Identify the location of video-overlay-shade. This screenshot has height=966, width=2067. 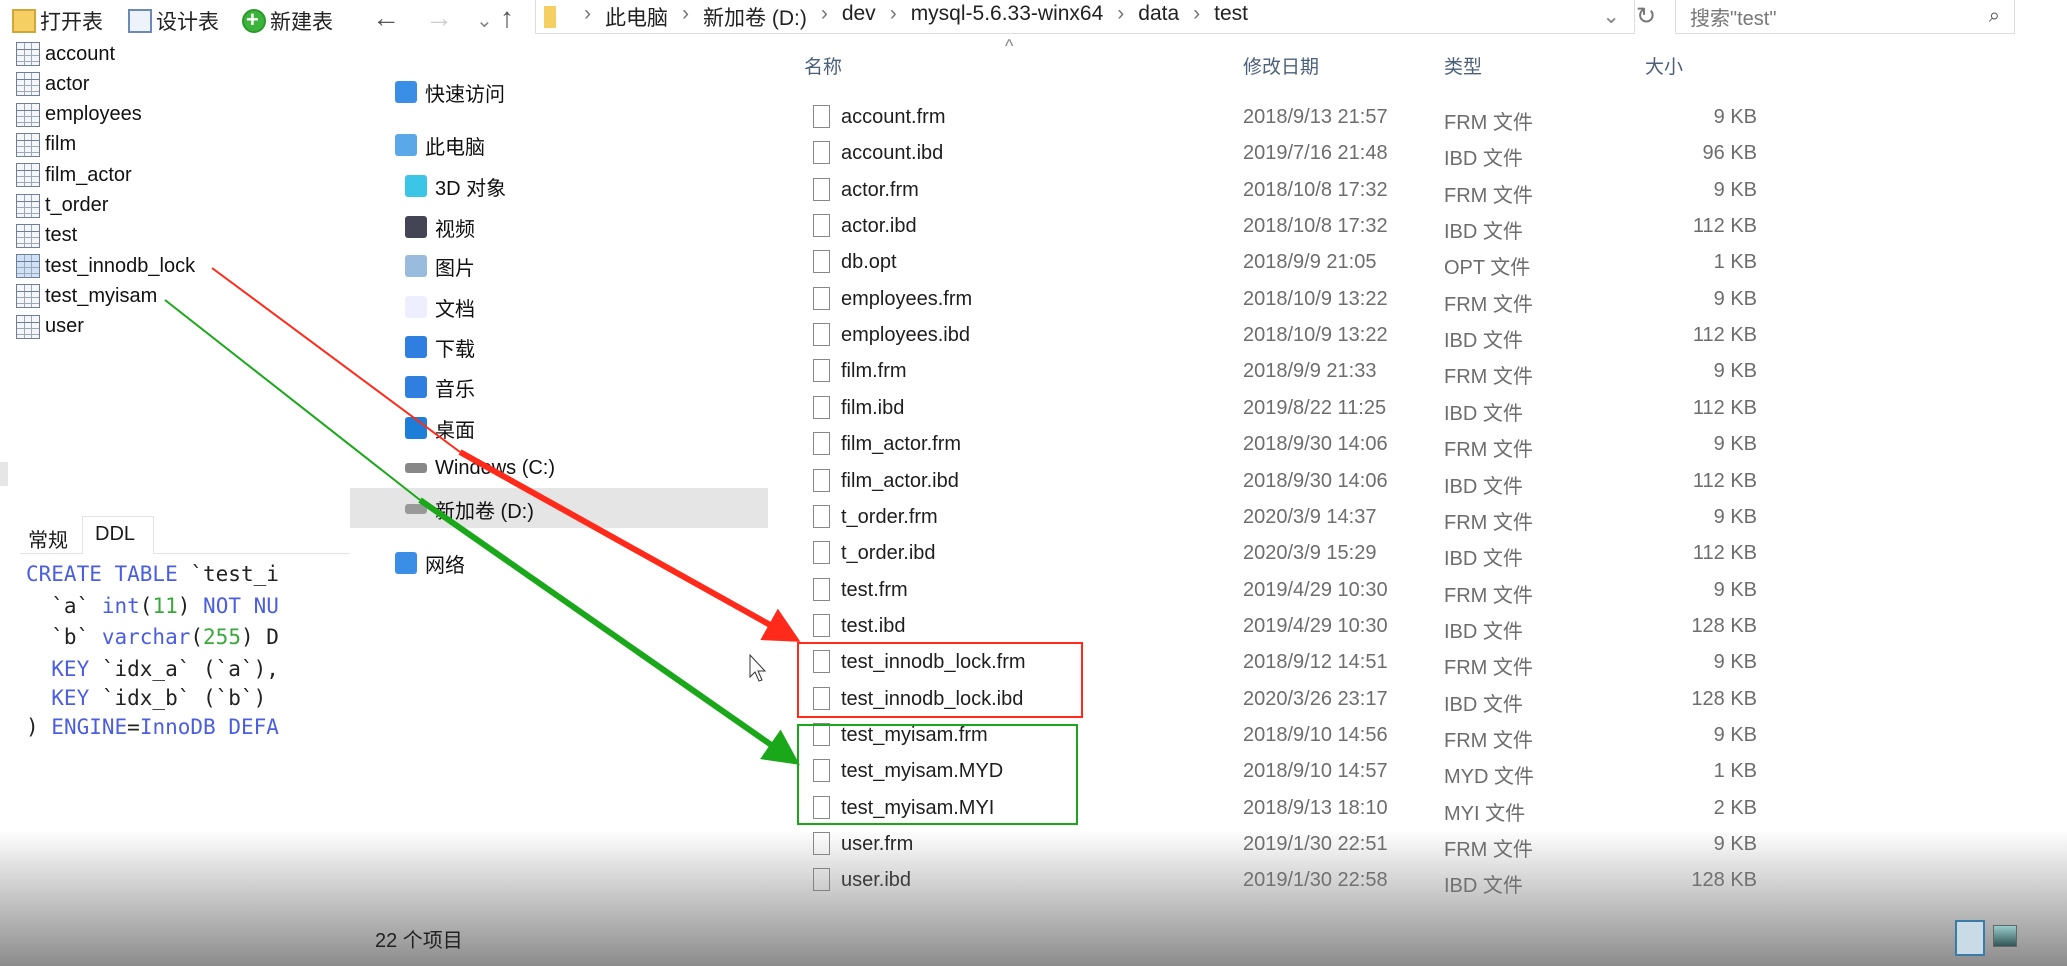
(1033, 898).